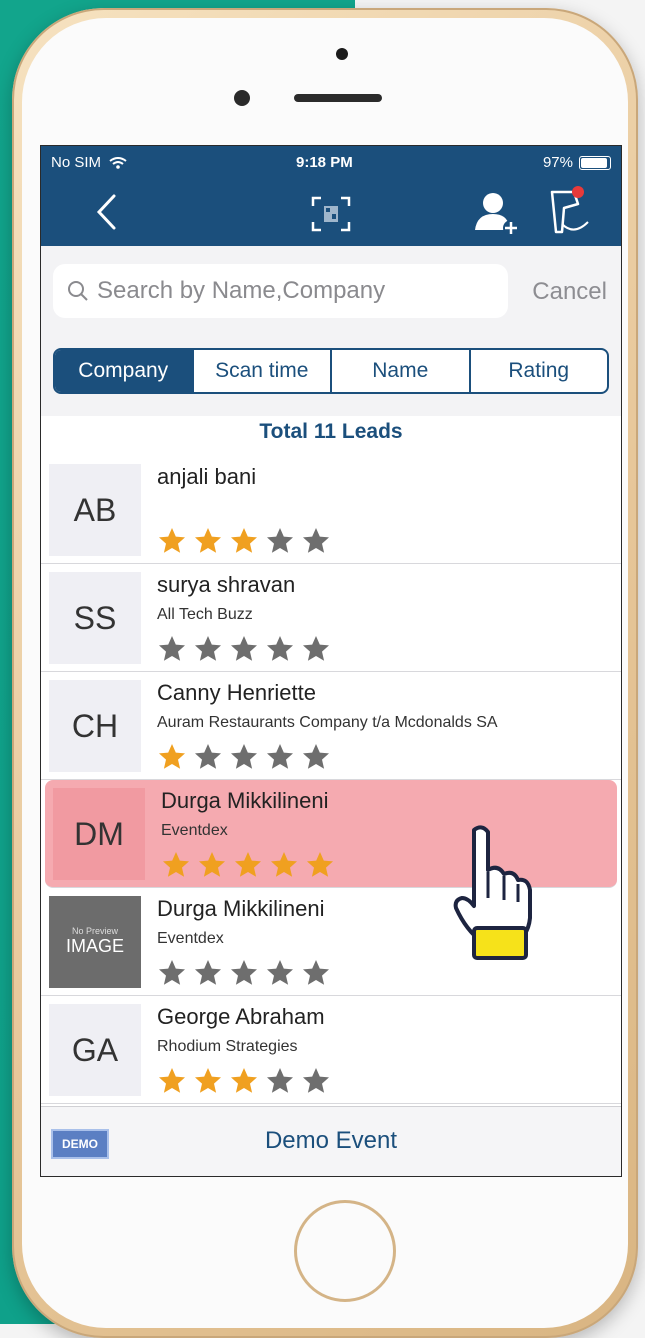 The height and width of the screenshot is (1338, 645). What do you see at coordinates (124, 371) in the screenshot?
I see `tab-company: Company` at bounding box center [124, 371].